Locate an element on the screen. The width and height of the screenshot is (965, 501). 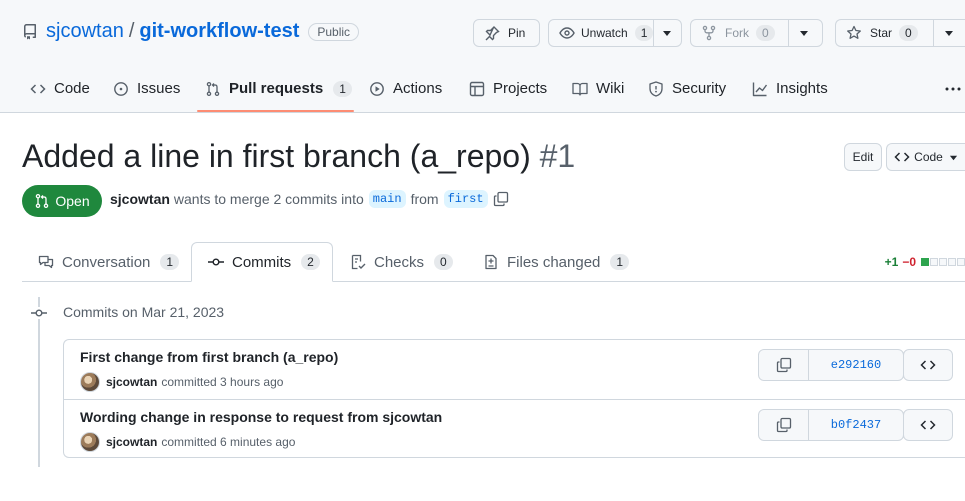
tab-checks: Checks 0 is located at coordinates (401, 262).